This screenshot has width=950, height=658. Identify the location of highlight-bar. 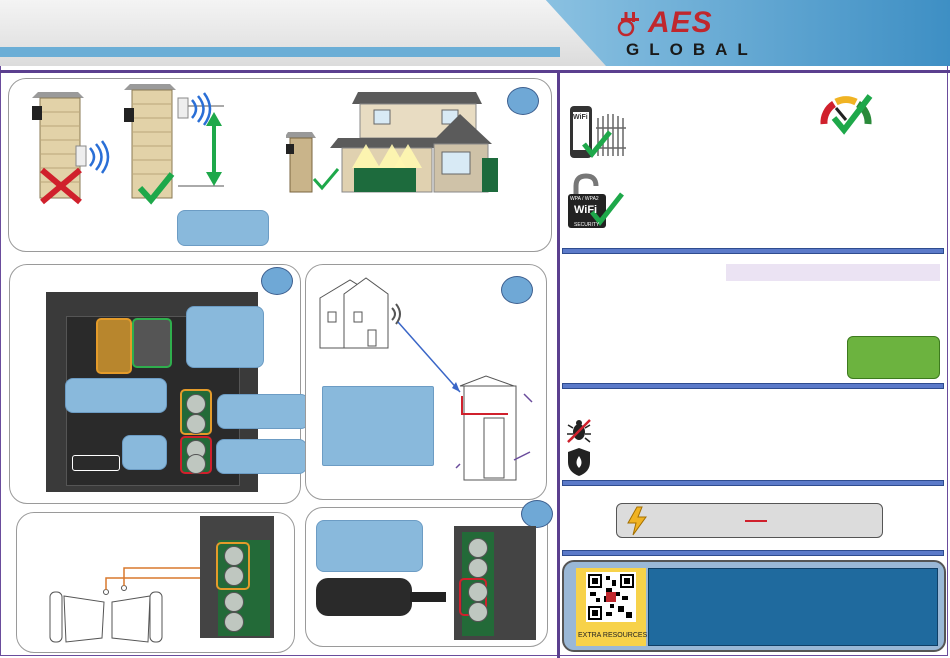
(833, 272).